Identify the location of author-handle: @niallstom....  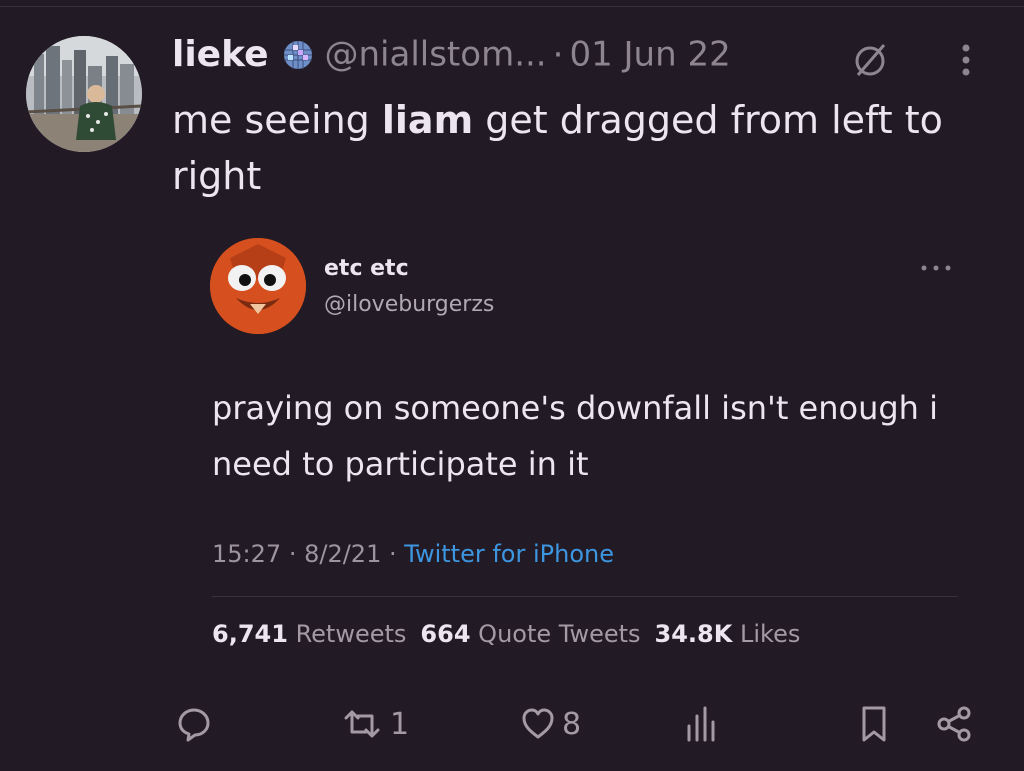
(436, 55).